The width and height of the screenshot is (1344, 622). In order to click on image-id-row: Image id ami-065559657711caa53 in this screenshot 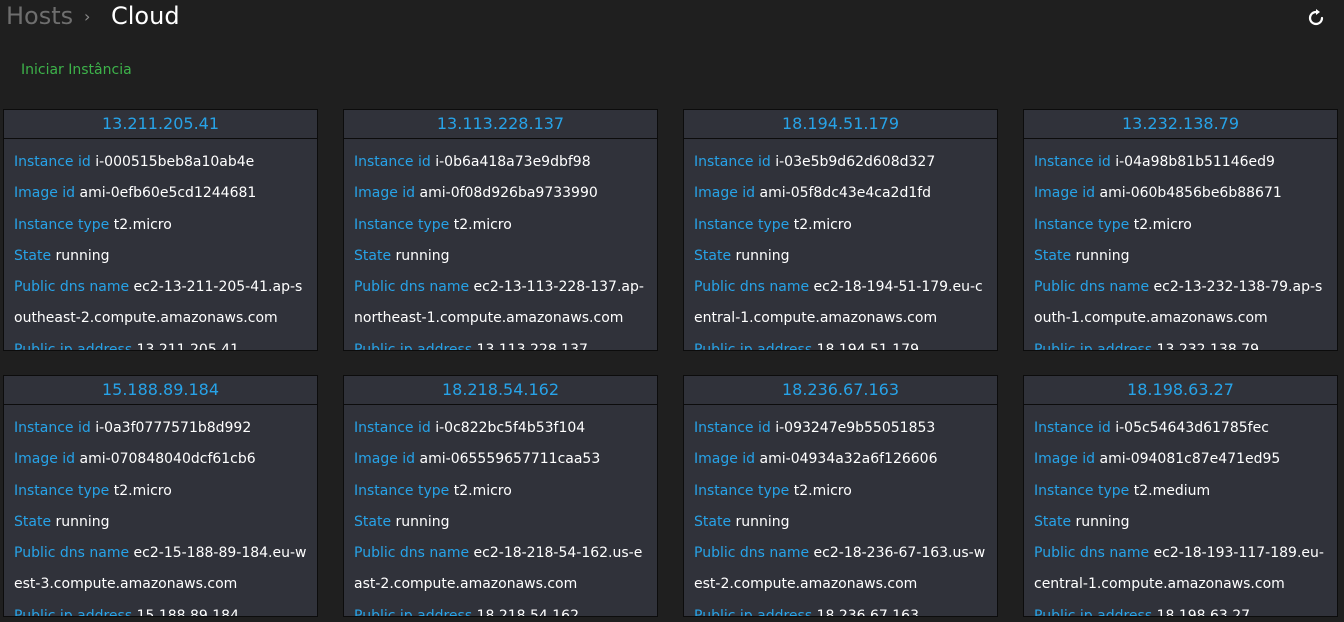, I will do `click(500, 459)`.